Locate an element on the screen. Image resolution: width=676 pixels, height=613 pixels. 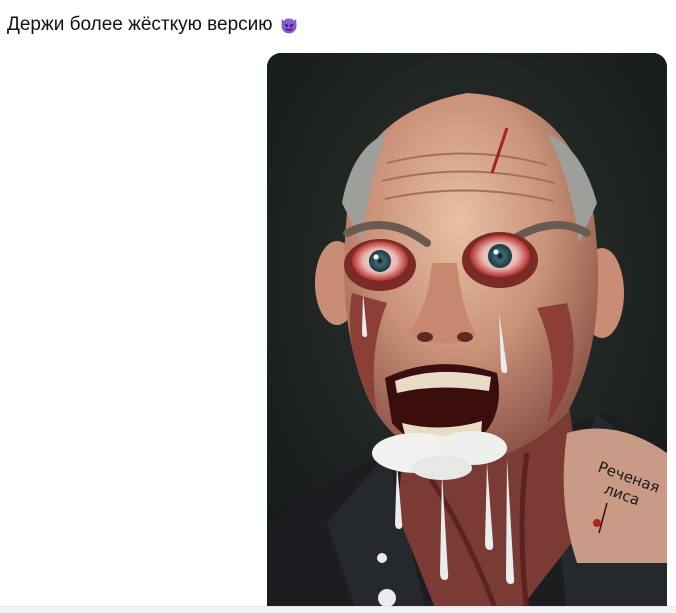
smiling-face-with-horns-icon is located at coordinates (289, 25).